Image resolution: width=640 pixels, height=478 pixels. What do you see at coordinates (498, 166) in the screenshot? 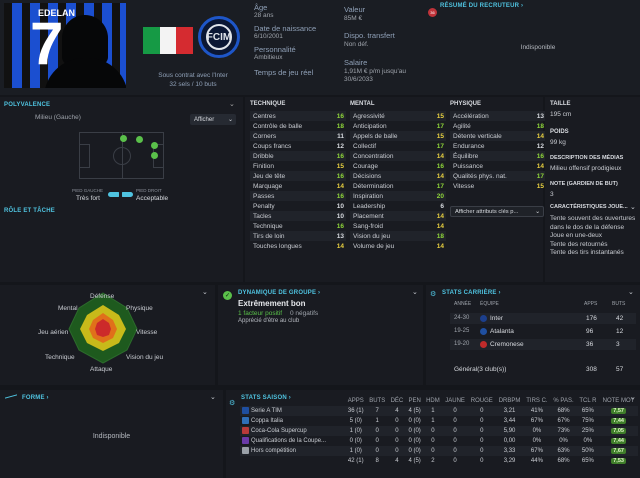
I see `attribute-row: Puissance 14` at bounding box center [498, 166].